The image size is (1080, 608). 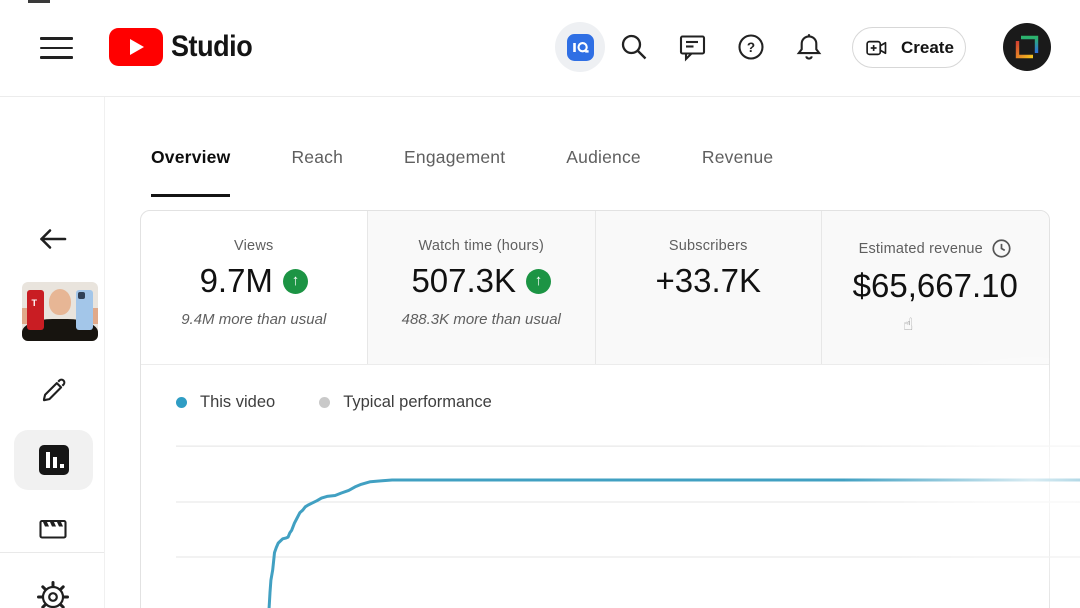 I want to click on create-camera-icon, so click(x=879, y=48).